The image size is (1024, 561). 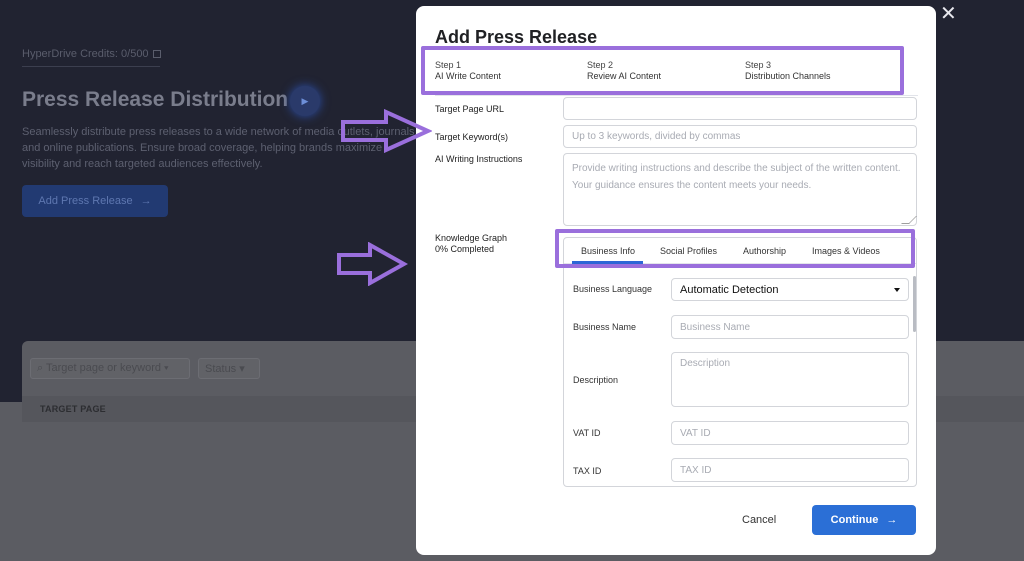 What do you see at coordinates (42, 368) in the screenshot?
I see `search-icon: ⌕` at bounding box center [42, 368].